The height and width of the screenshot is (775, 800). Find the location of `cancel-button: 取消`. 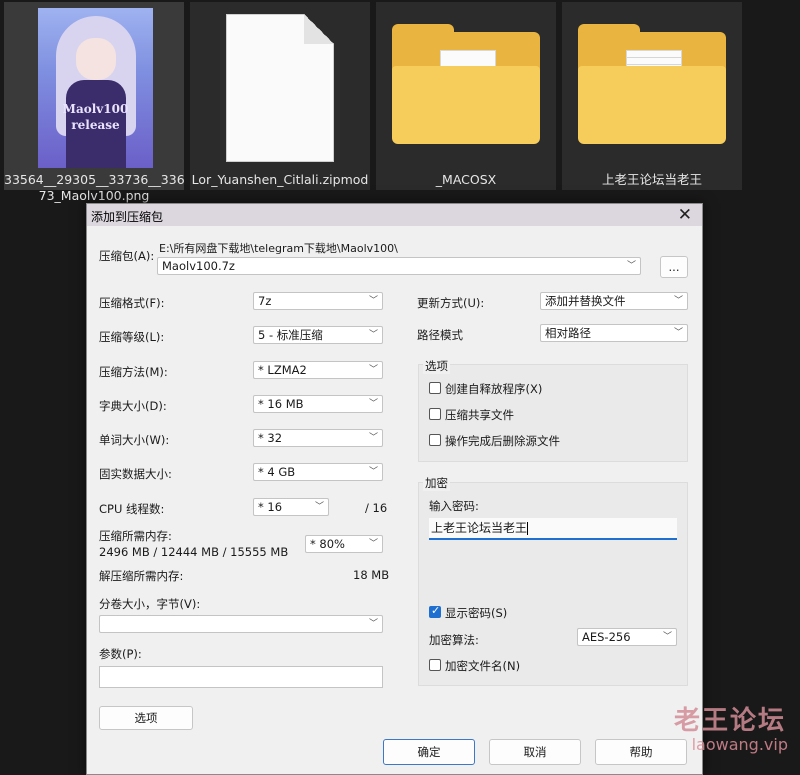

cancel-button: 取消 is located at coordinates (535, 752).